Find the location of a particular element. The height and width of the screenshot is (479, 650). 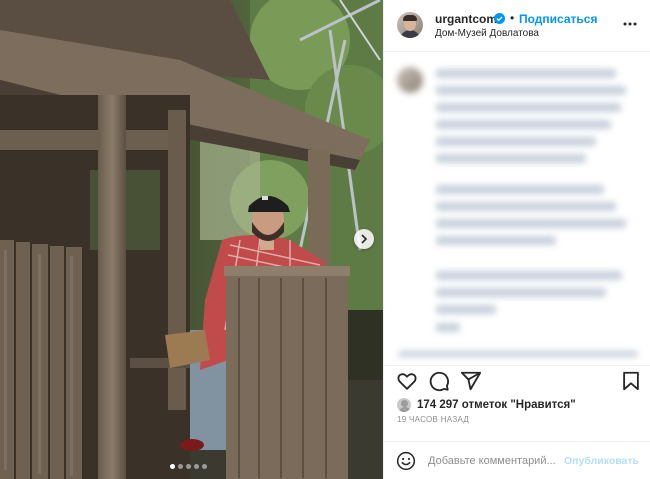

publish-button: Опубликовать is located at coordinates (601, 461).